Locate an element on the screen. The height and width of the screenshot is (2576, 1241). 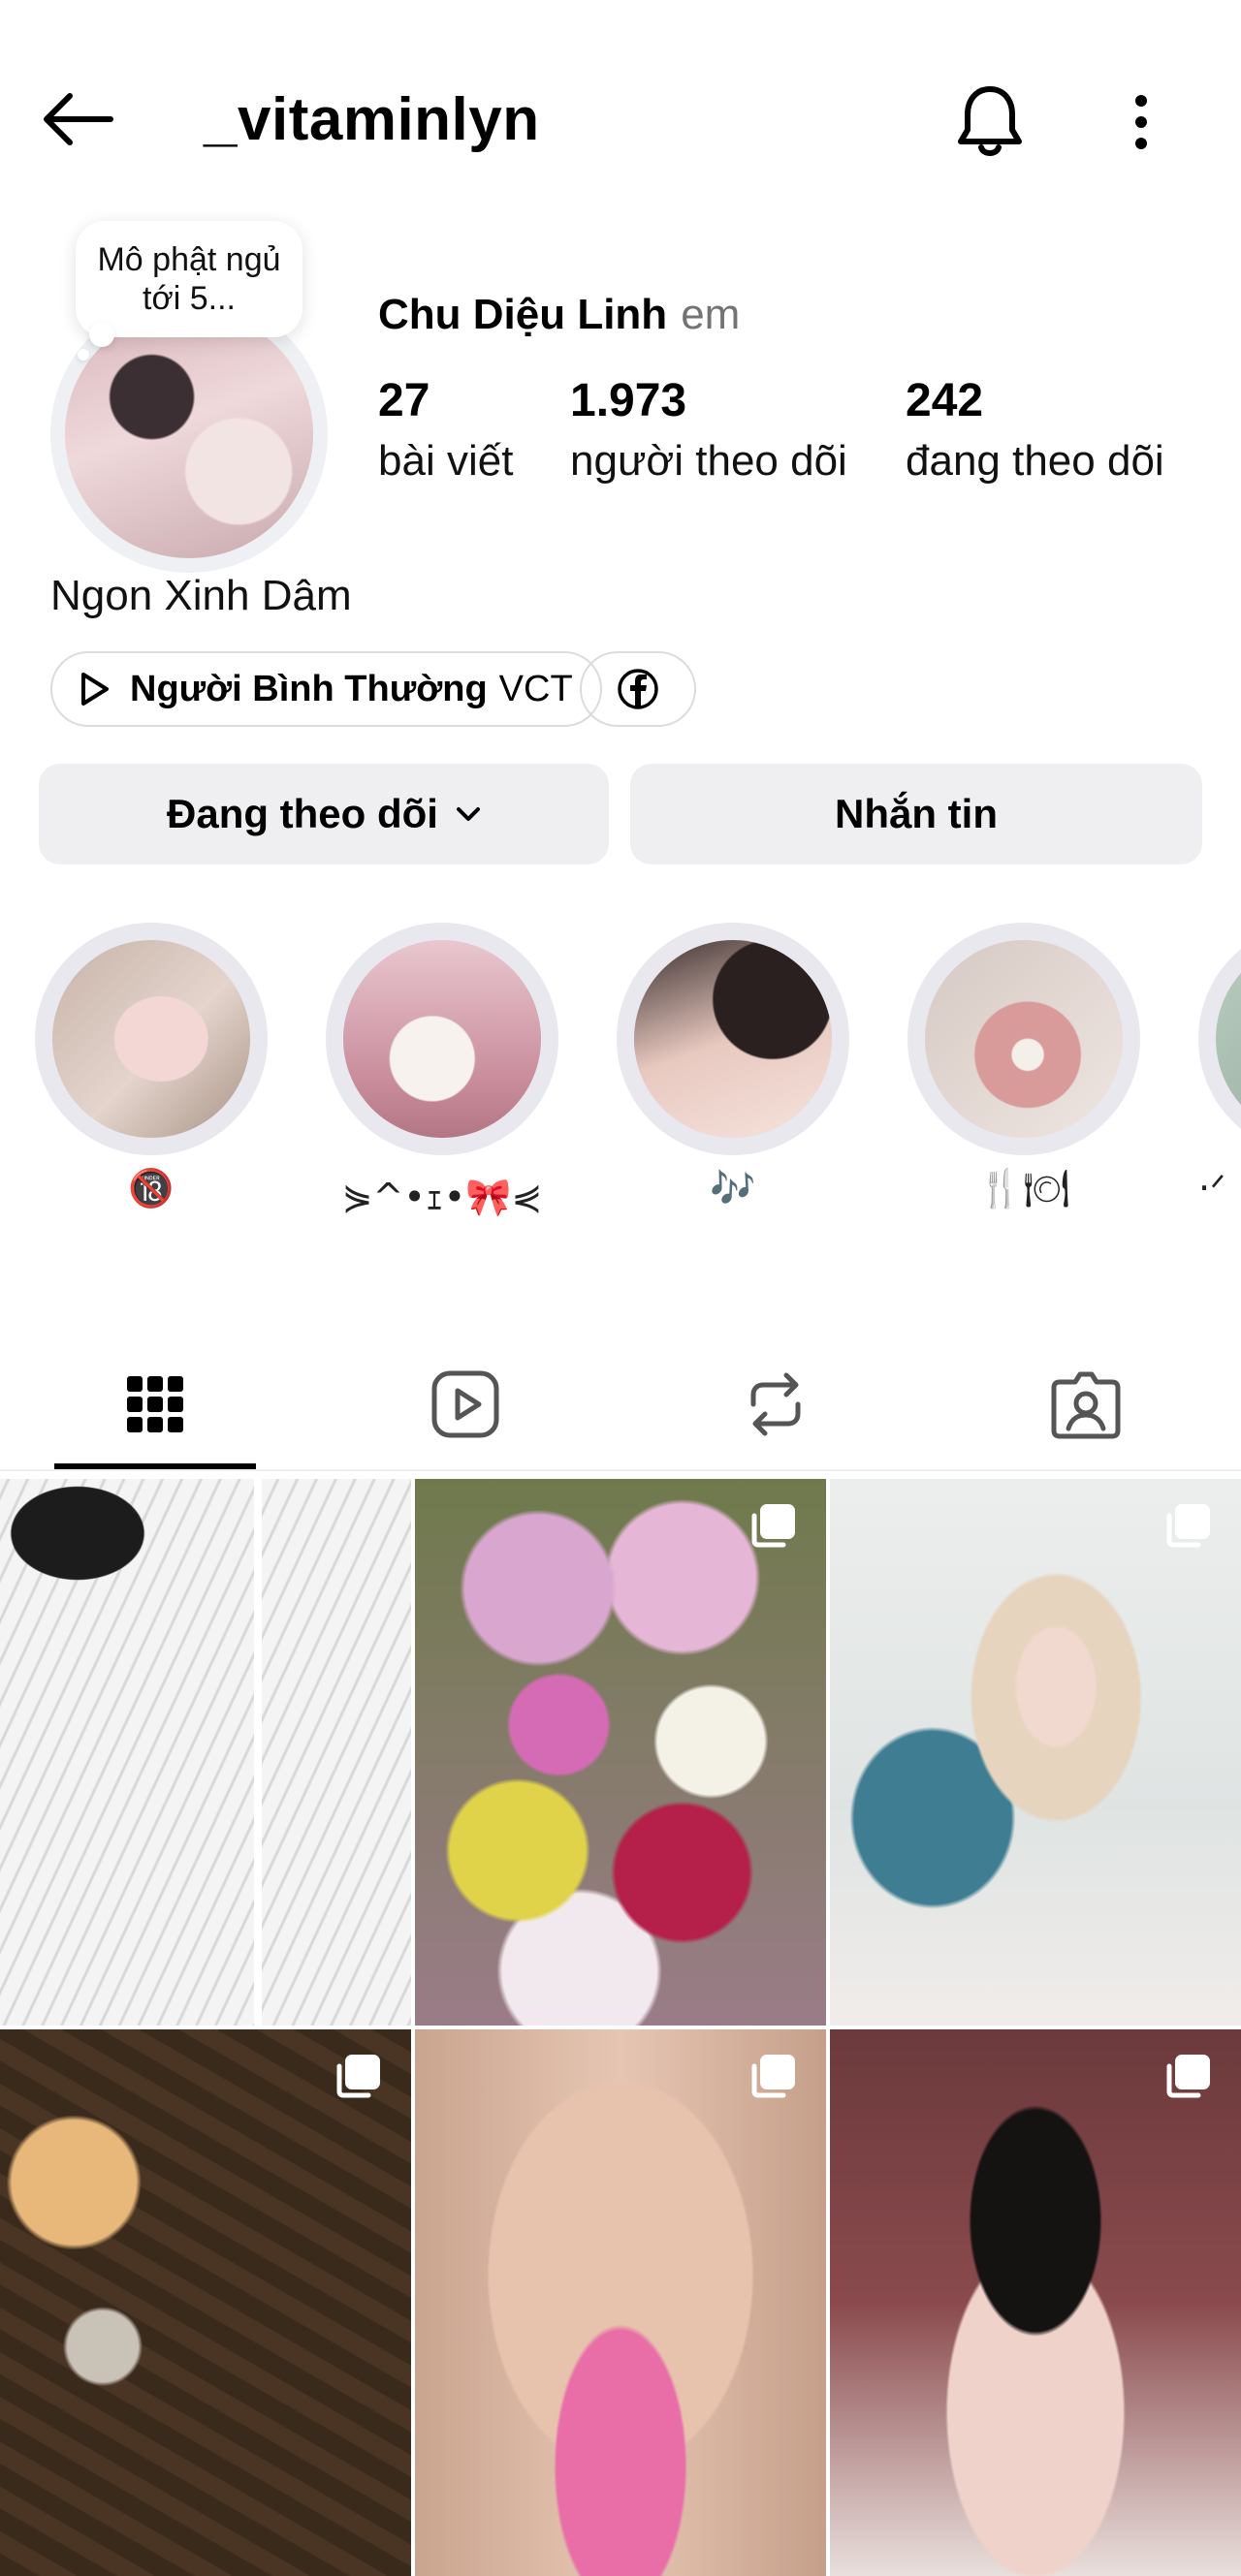
reels-icon is located at coordinates (465, 1404).